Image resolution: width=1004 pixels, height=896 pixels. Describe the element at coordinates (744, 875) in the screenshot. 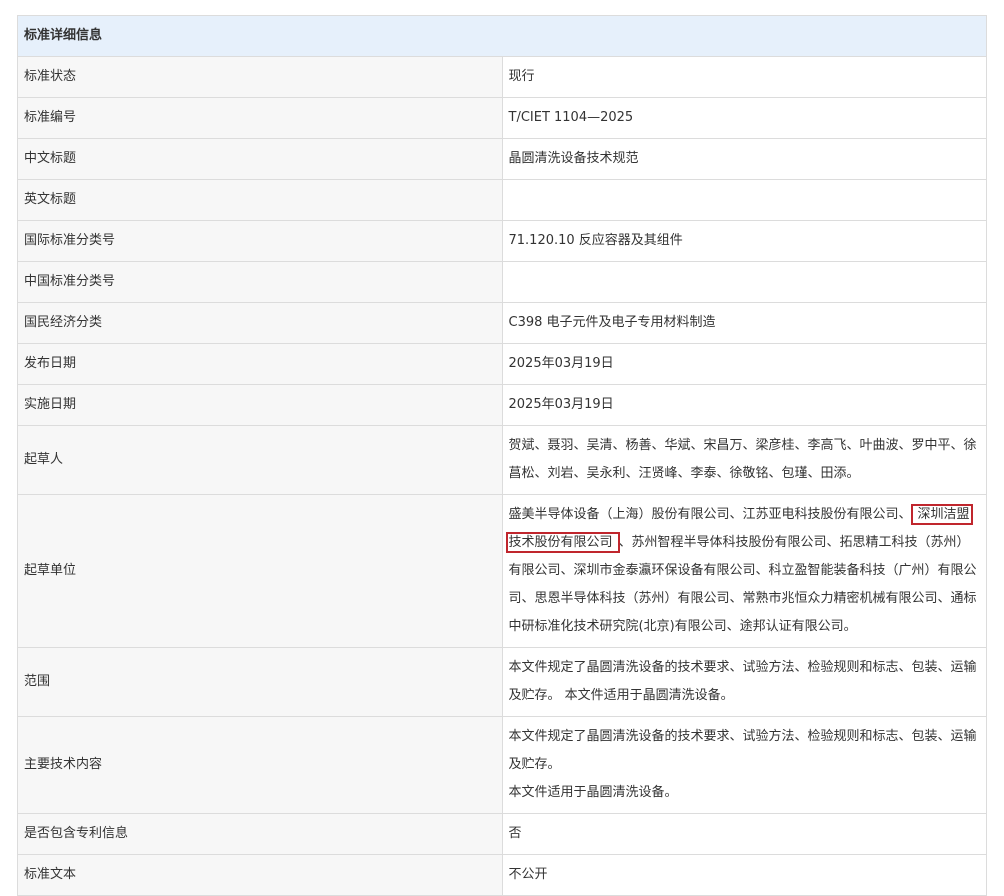

I see `row-value-standard-text: 不公开` at that location.